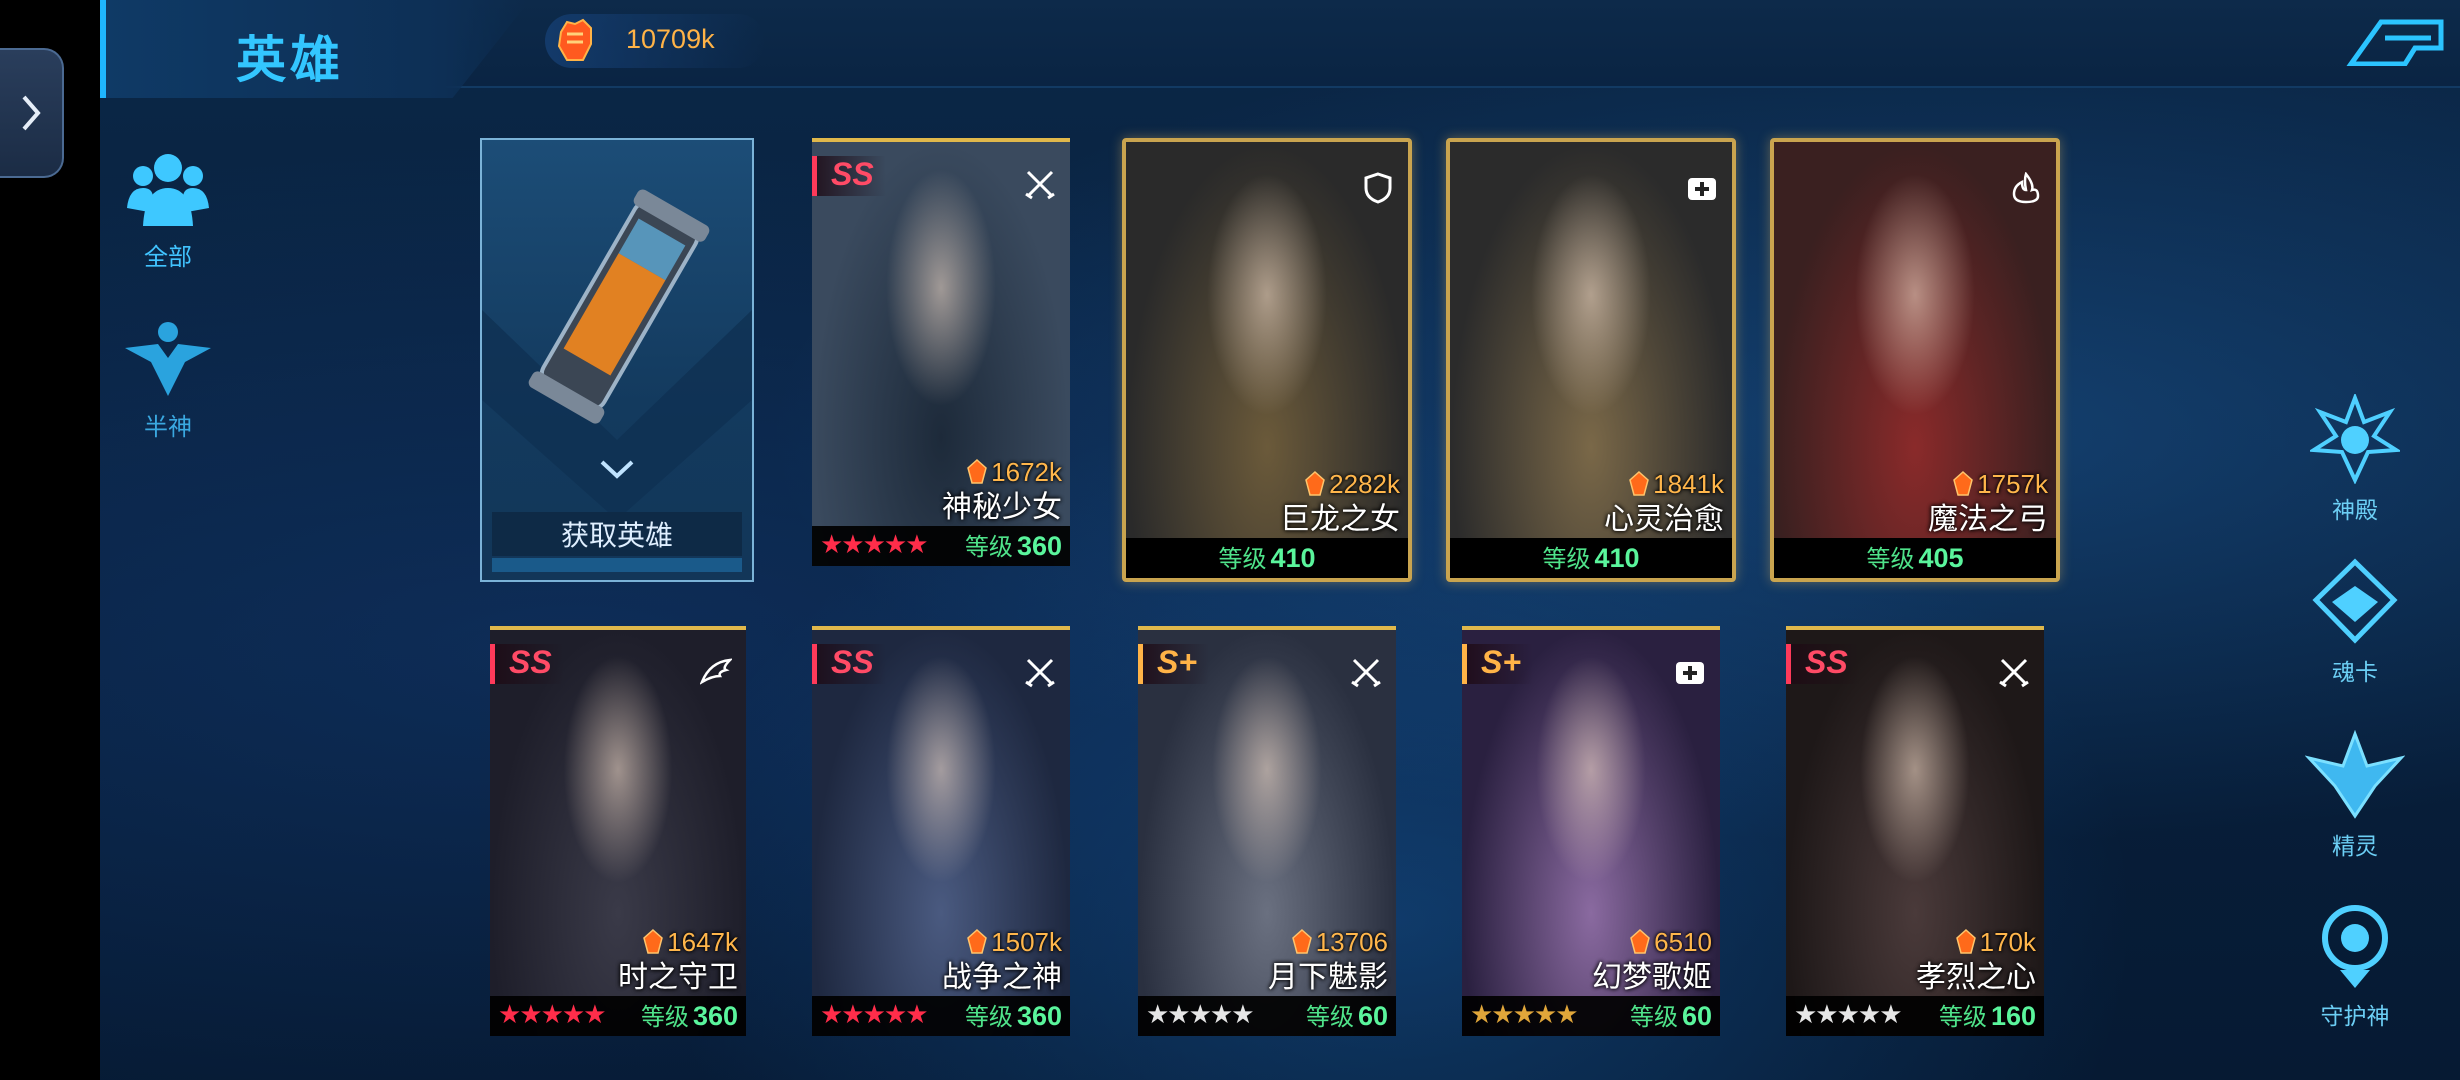 The height and width of the screenshot is (1080, 2460). Describe the element at coordinates (1915, 831) in the screenshot. I see `hero-card: SS 170k 孝烈之心 ★★★★★ 等级 160` at that location.